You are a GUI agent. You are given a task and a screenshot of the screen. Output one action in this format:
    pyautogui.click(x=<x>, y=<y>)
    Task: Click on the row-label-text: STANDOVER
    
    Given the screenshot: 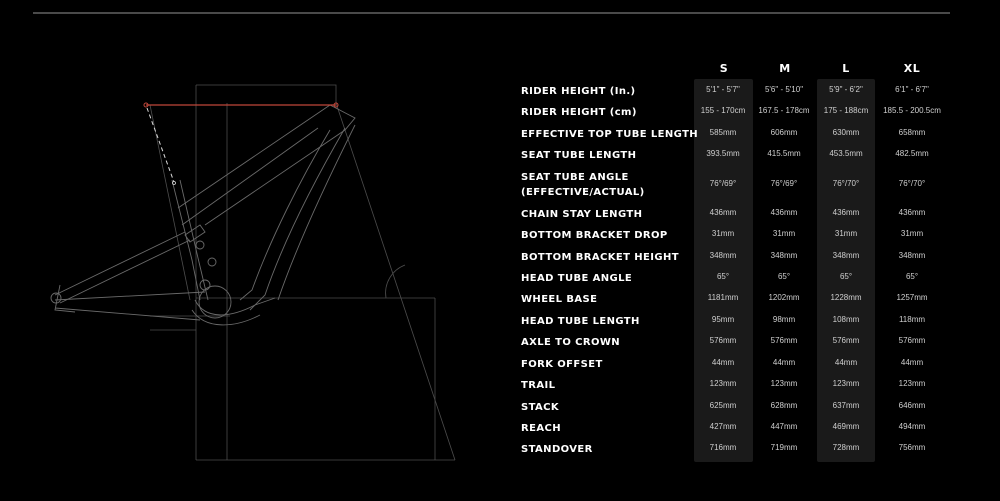 What is the action you would take?
    pyautogui.click(x=557, y=449)
    